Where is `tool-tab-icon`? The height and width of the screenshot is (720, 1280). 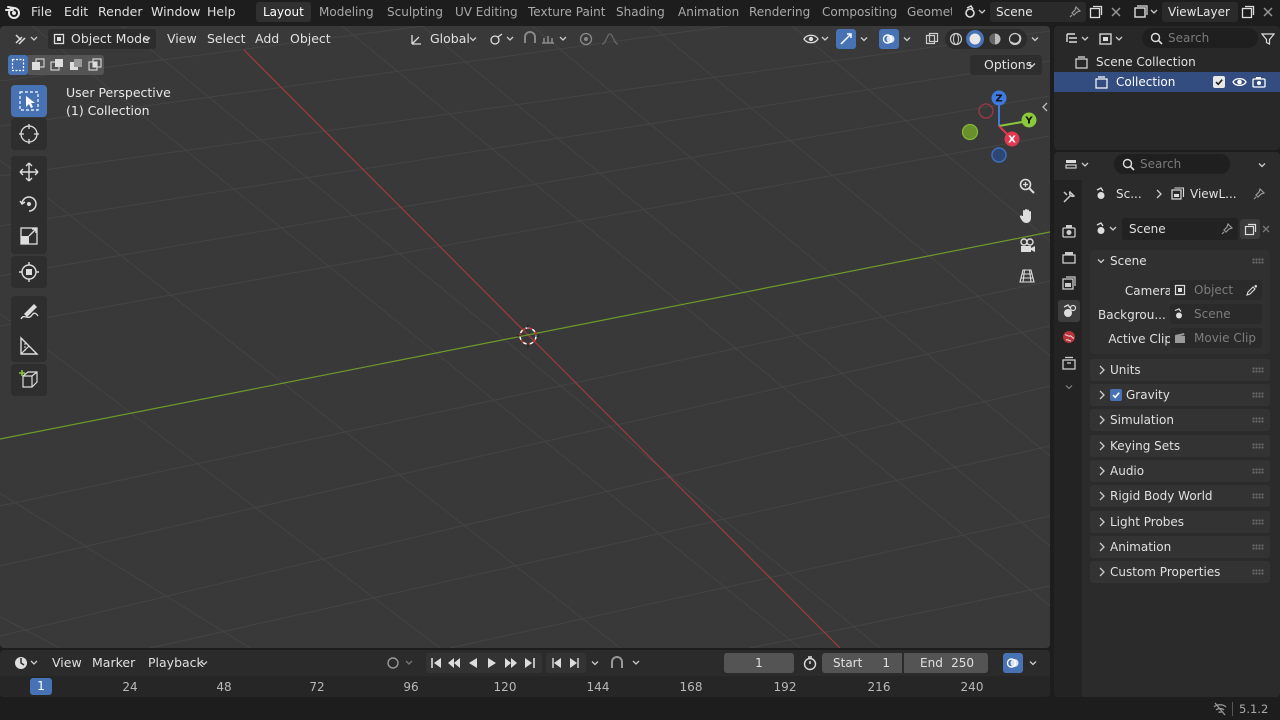 tool-tab-icon is located at coordinates (1069, 197).